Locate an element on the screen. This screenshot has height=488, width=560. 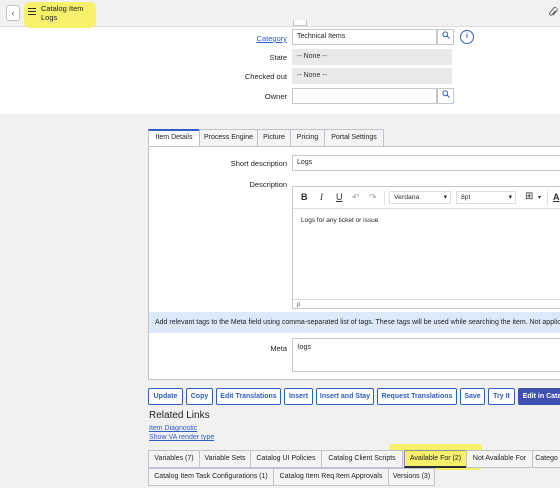
font-family-value: Verdana is located at coordinates (407, 197).